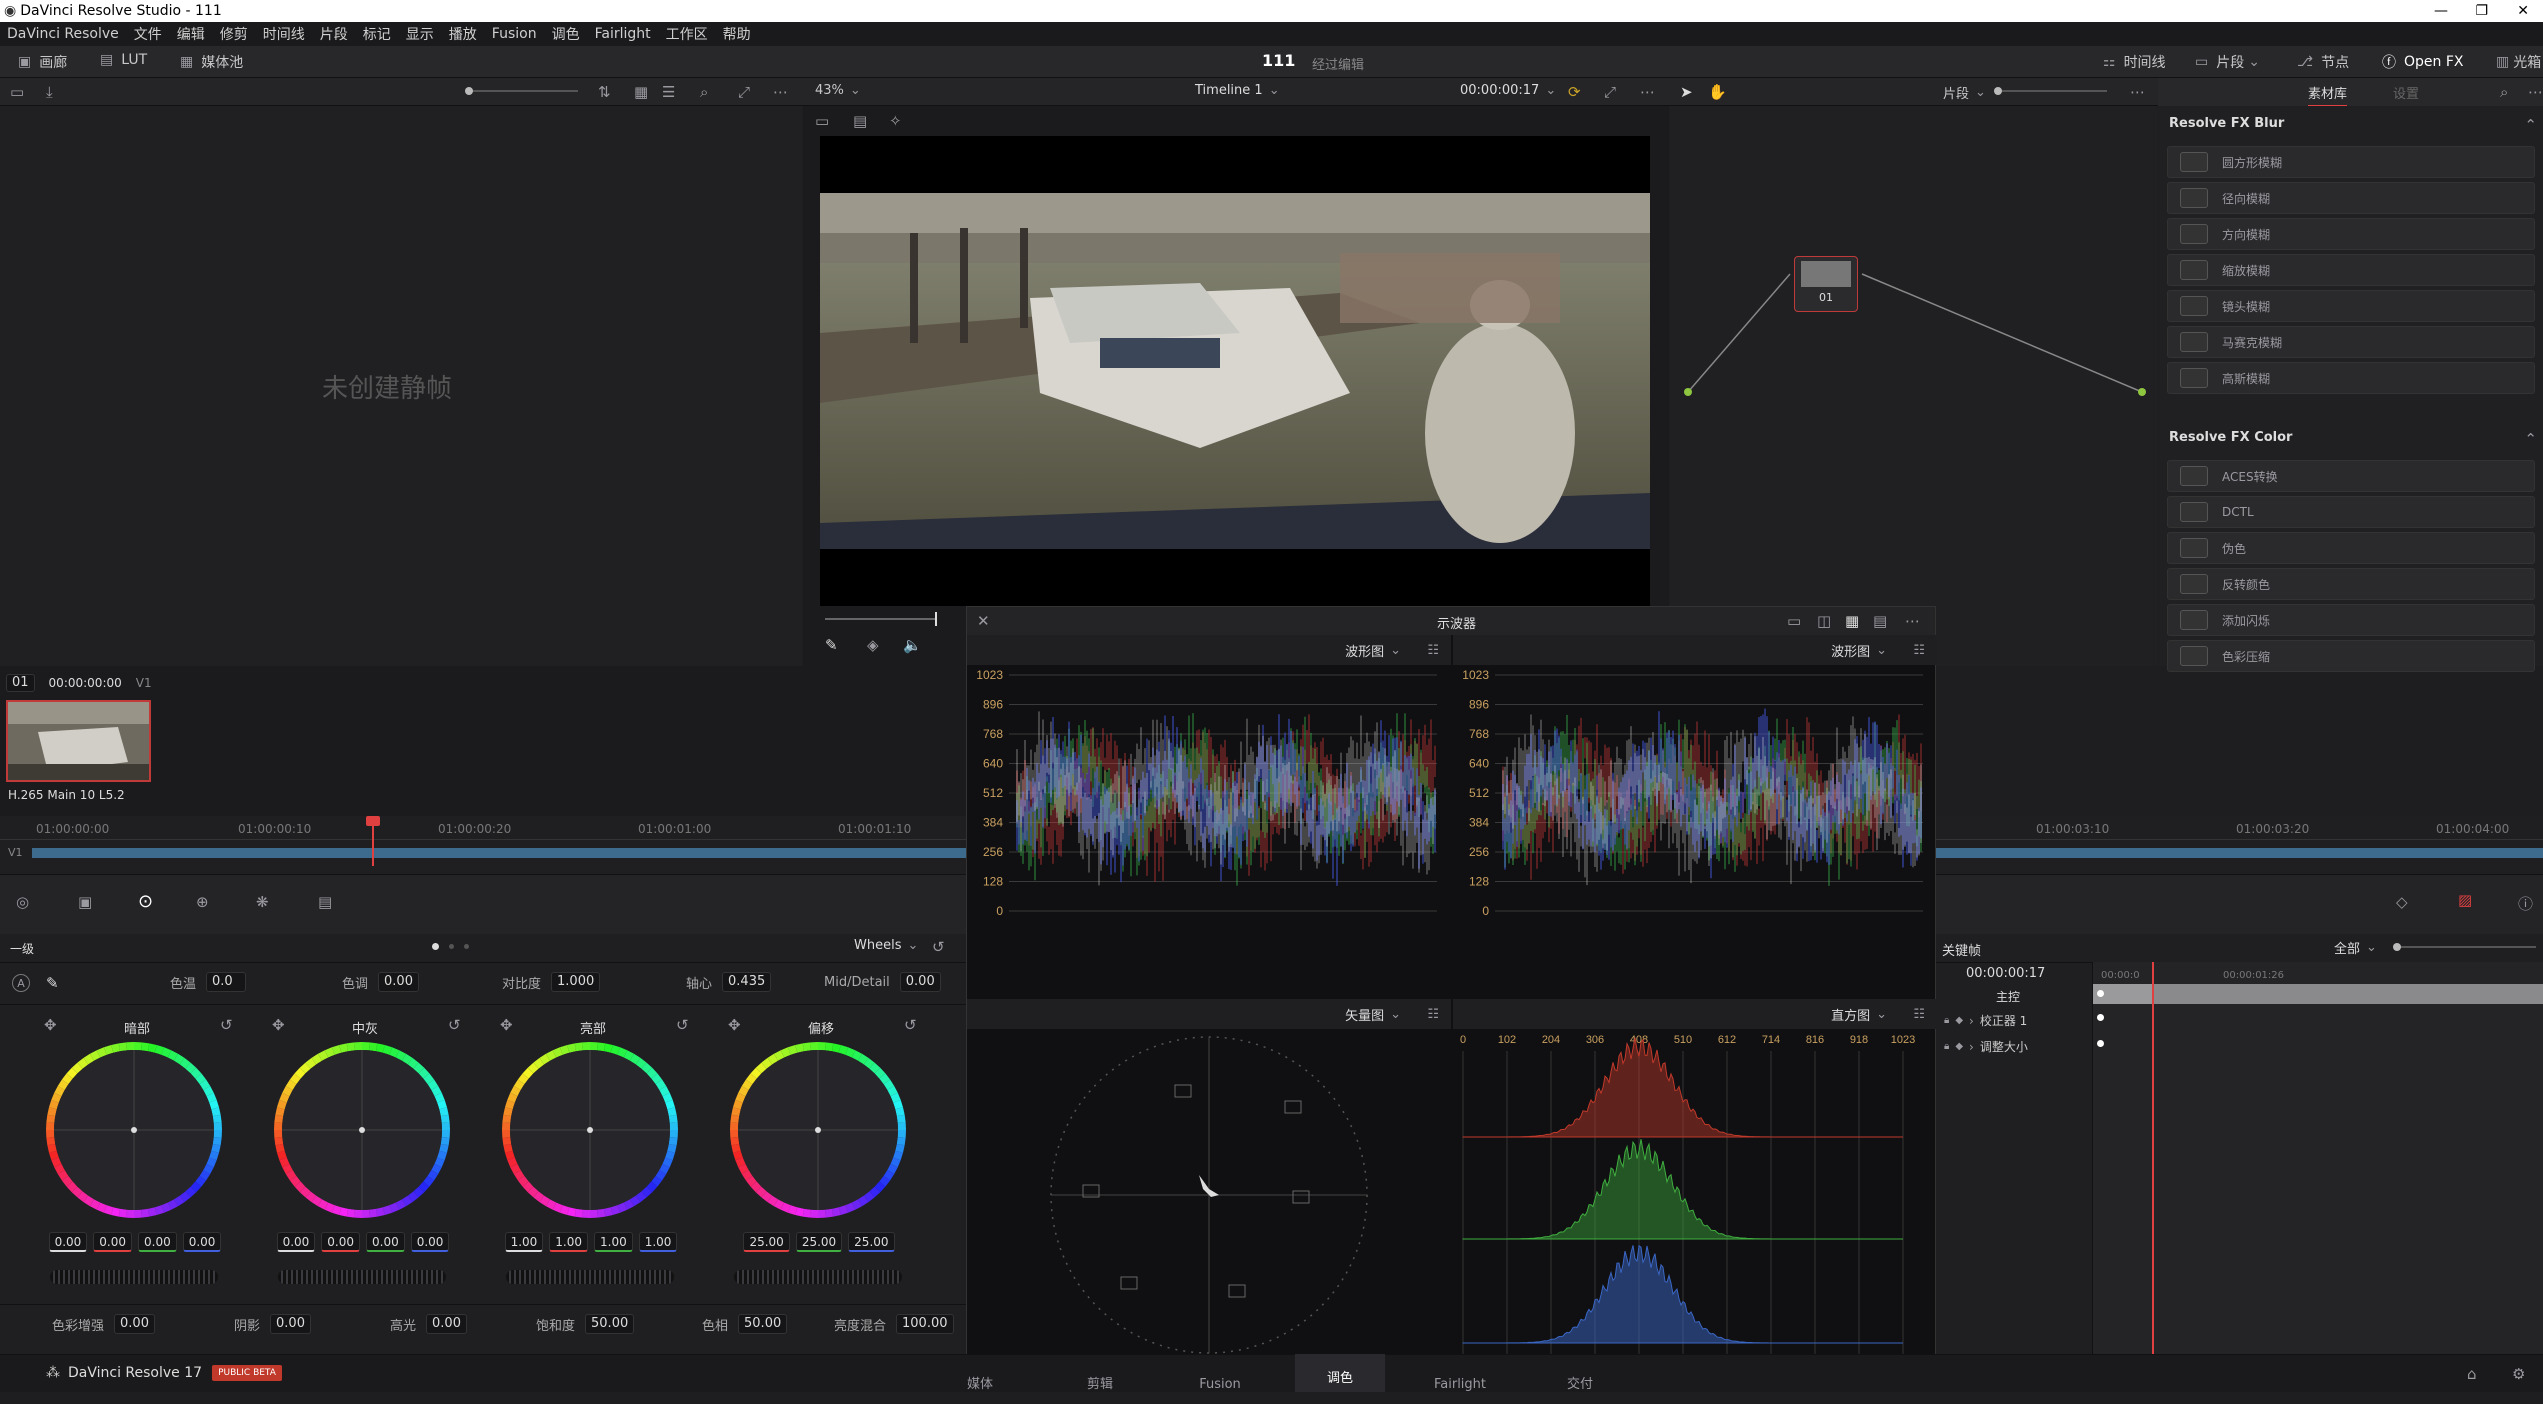 This screenshot has width=2543, height=1404. Describe the element at coordinates (1717, 92) in the screenshot. I see `hand-icon: ✋` at that location.